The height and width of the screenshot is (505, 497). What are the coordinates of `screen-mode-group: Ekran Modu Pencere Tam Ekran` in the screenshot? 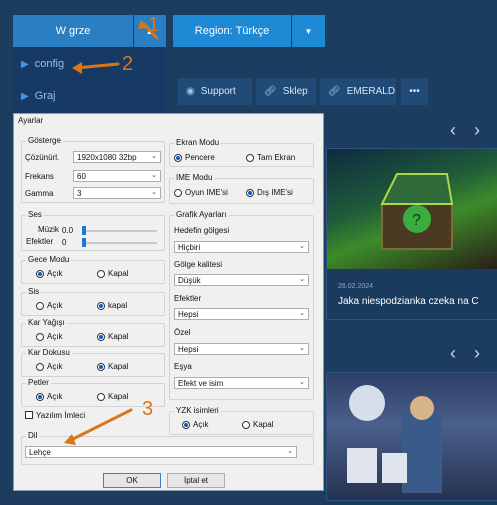 It's located at (241, 152).